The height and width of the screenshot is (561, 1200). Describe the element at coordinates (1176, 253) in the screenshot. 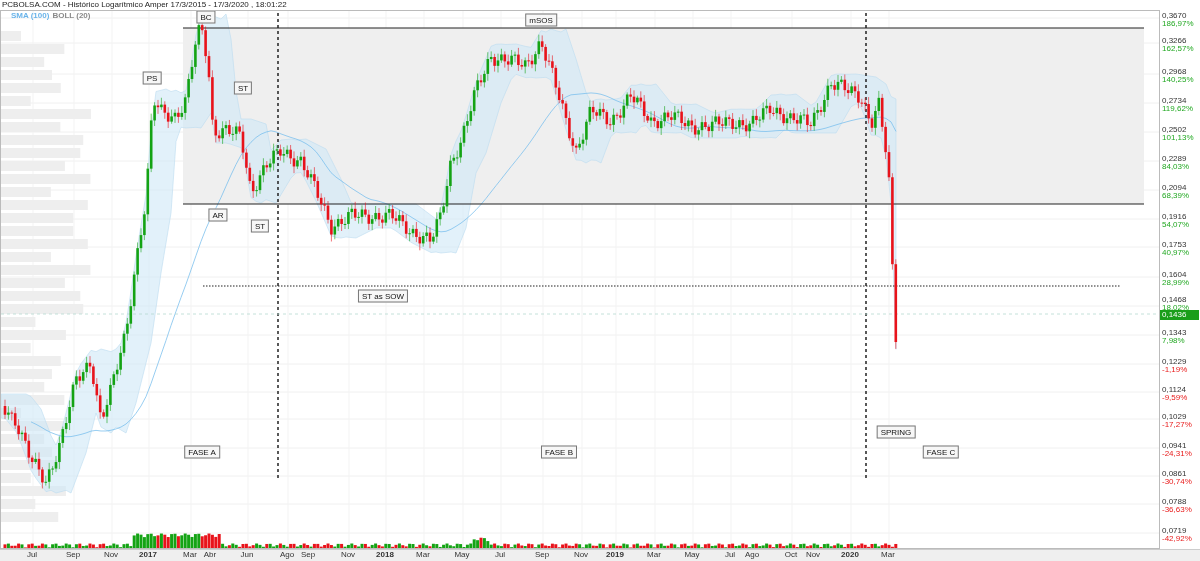

I see `percent-change-label: 40,97%` at that location.